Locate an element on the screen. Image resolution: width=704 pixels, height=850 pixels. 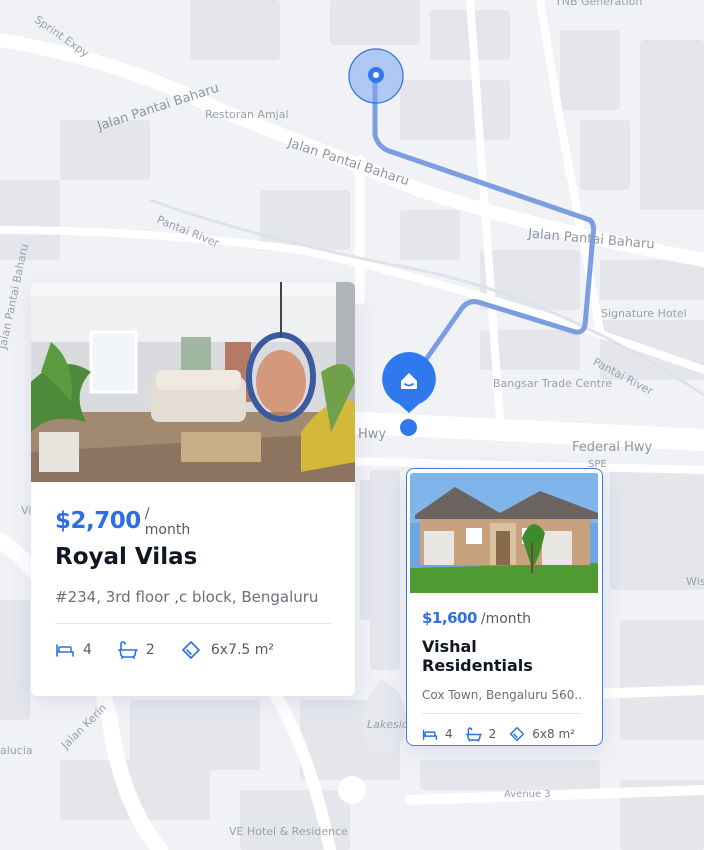
map-label-hwy: Hwy is located at coordinates (372, 434).